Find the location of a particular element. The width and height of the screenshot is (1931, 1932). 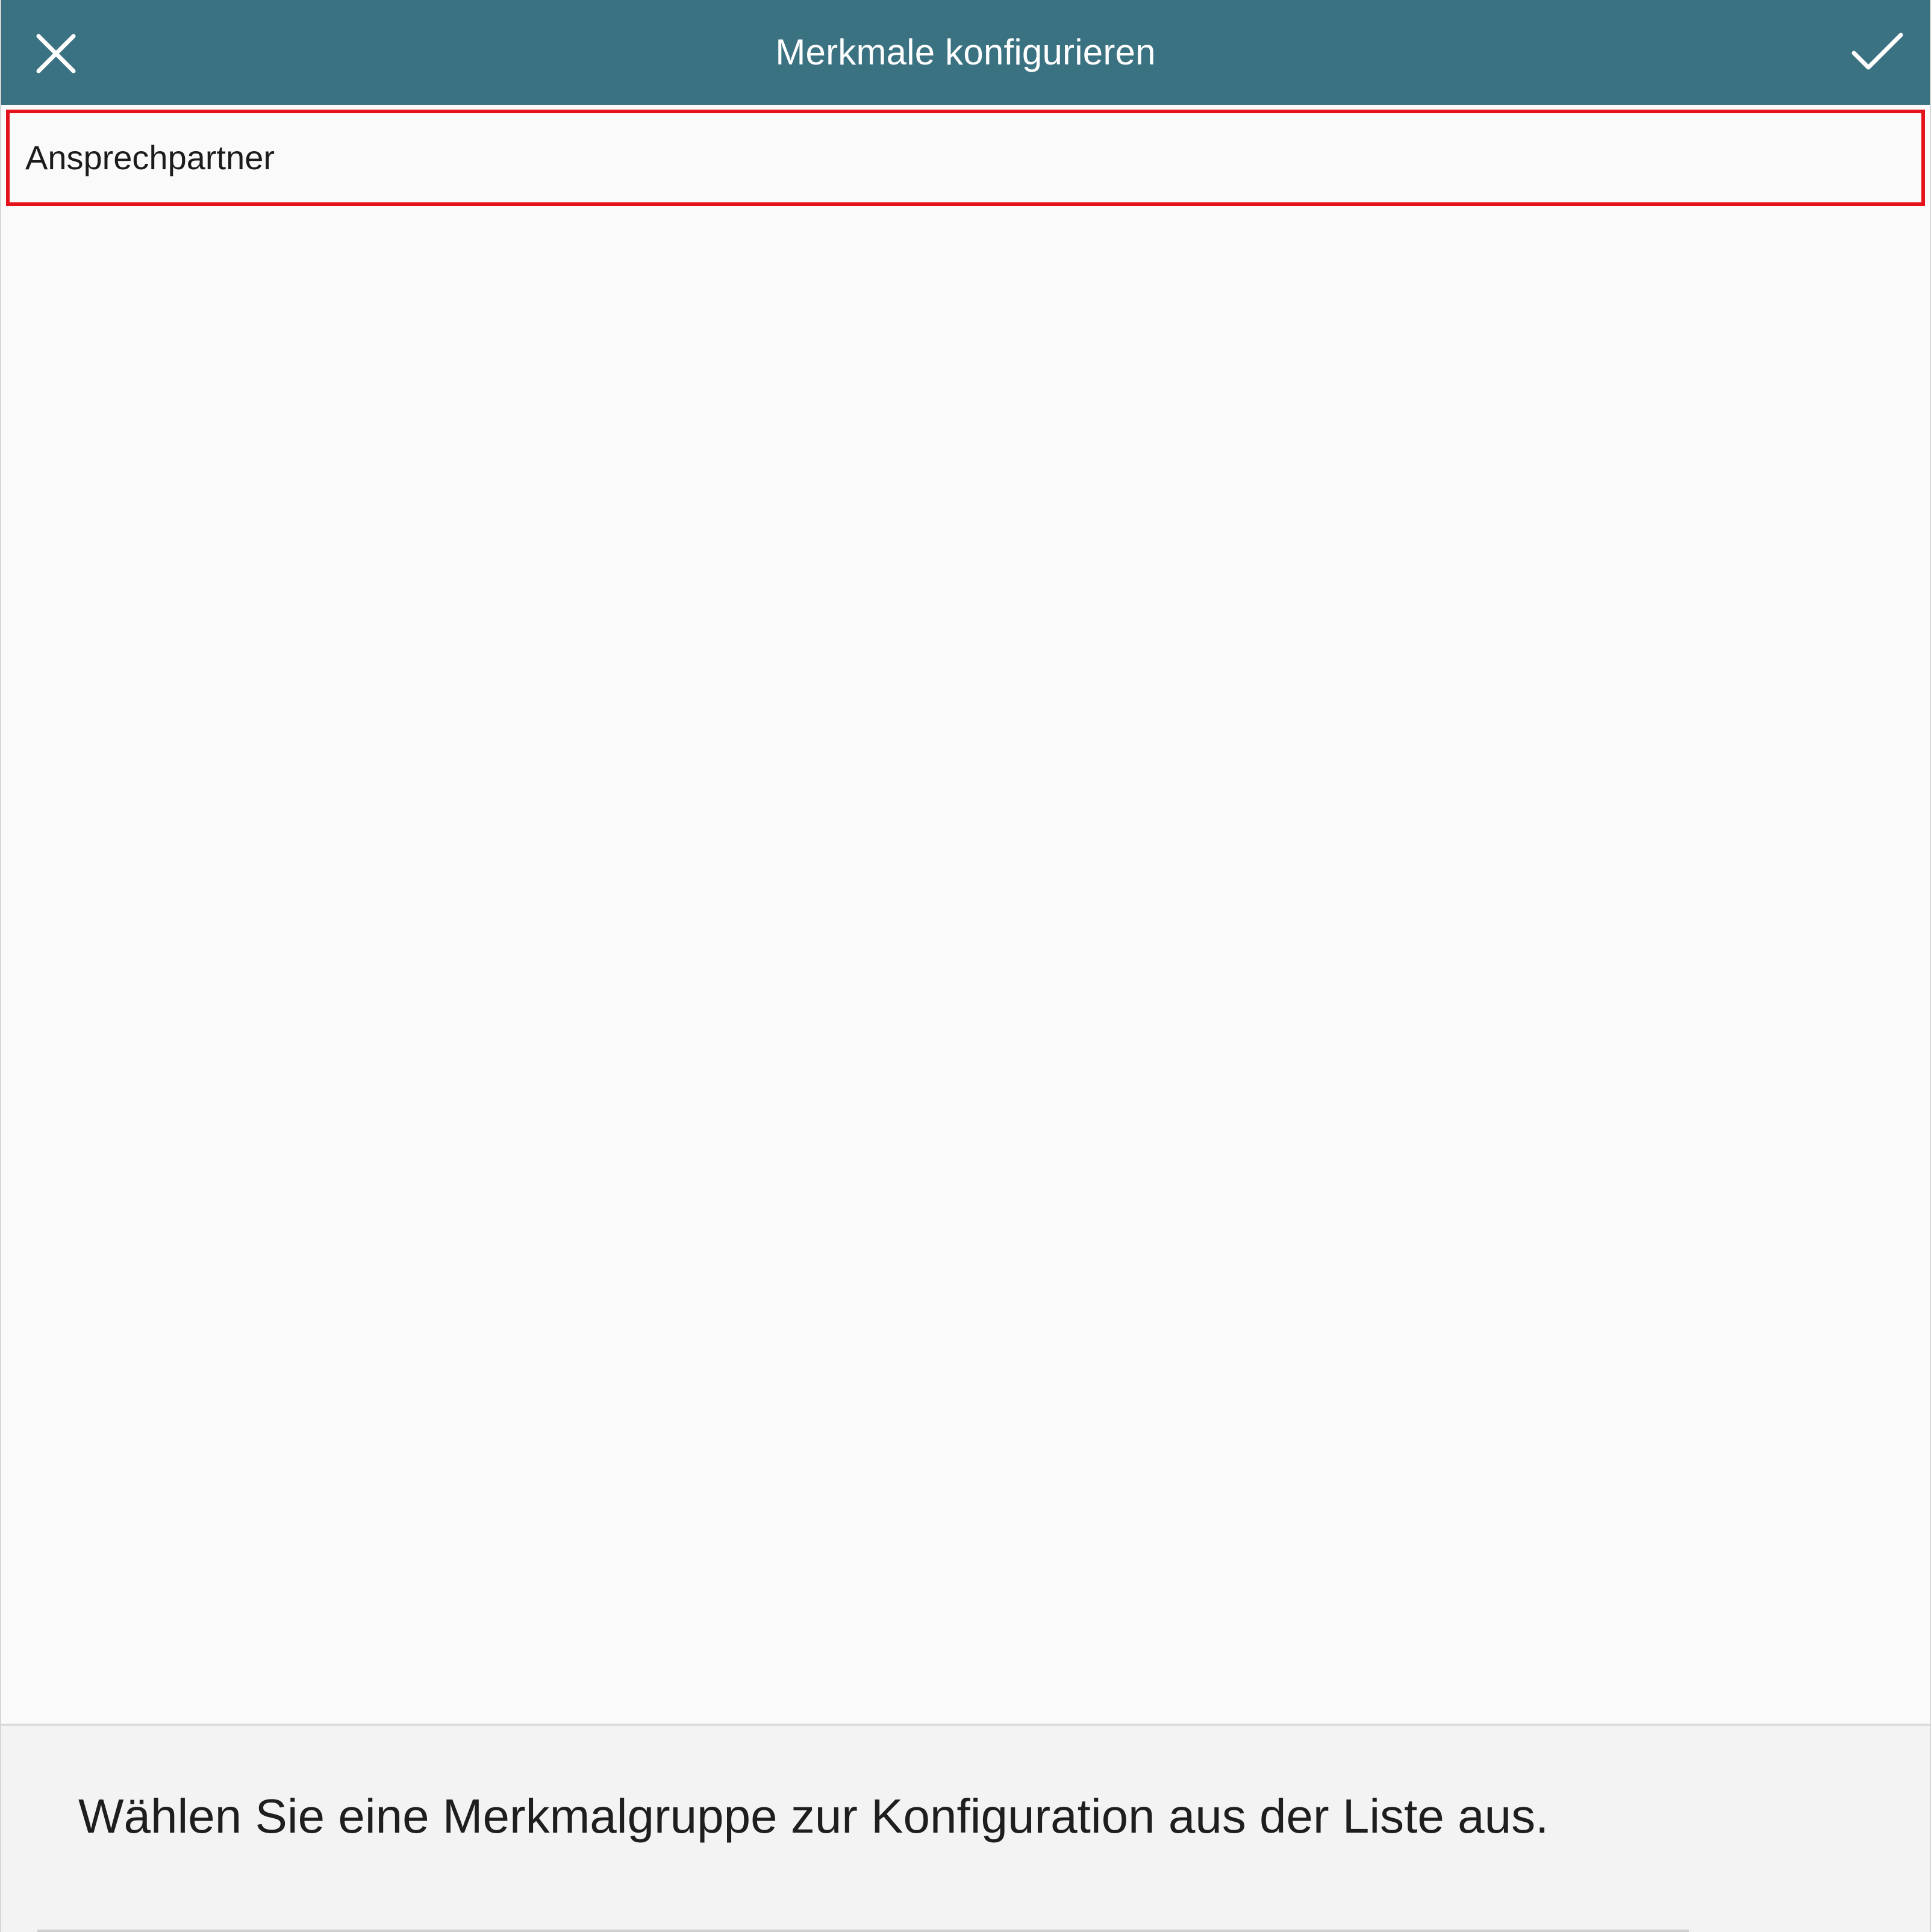

checkmark-icon is located at coordinates (1877, 51).